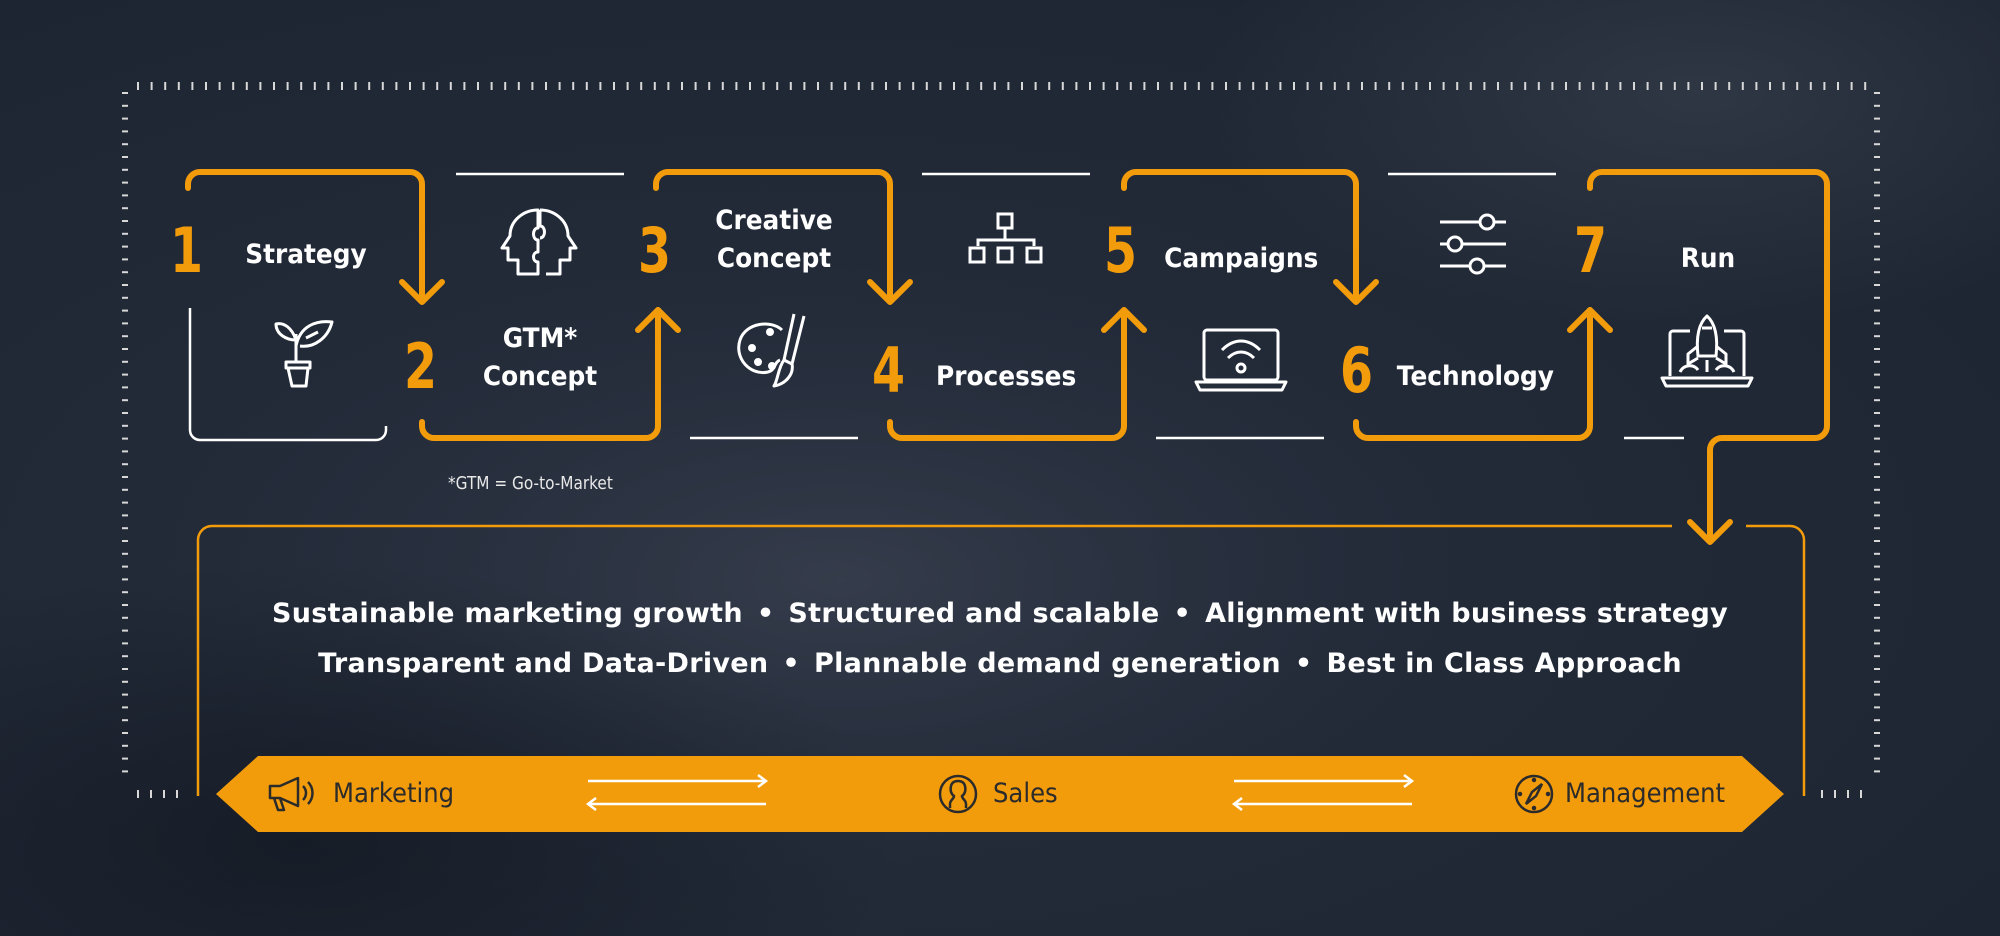 Image resolution: width=2000 pixels, height=936 pixels. I want to click on benefit-item: Transparent and Data-Driven, so click(543, 663).